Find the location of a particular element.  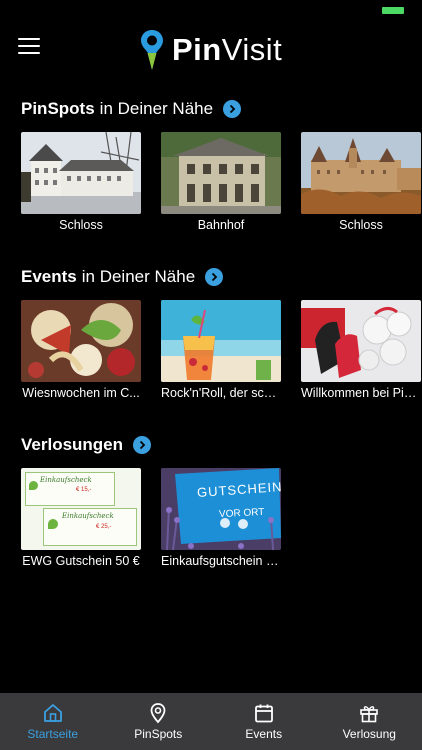

home-icon is located at coordinates (52, 713).